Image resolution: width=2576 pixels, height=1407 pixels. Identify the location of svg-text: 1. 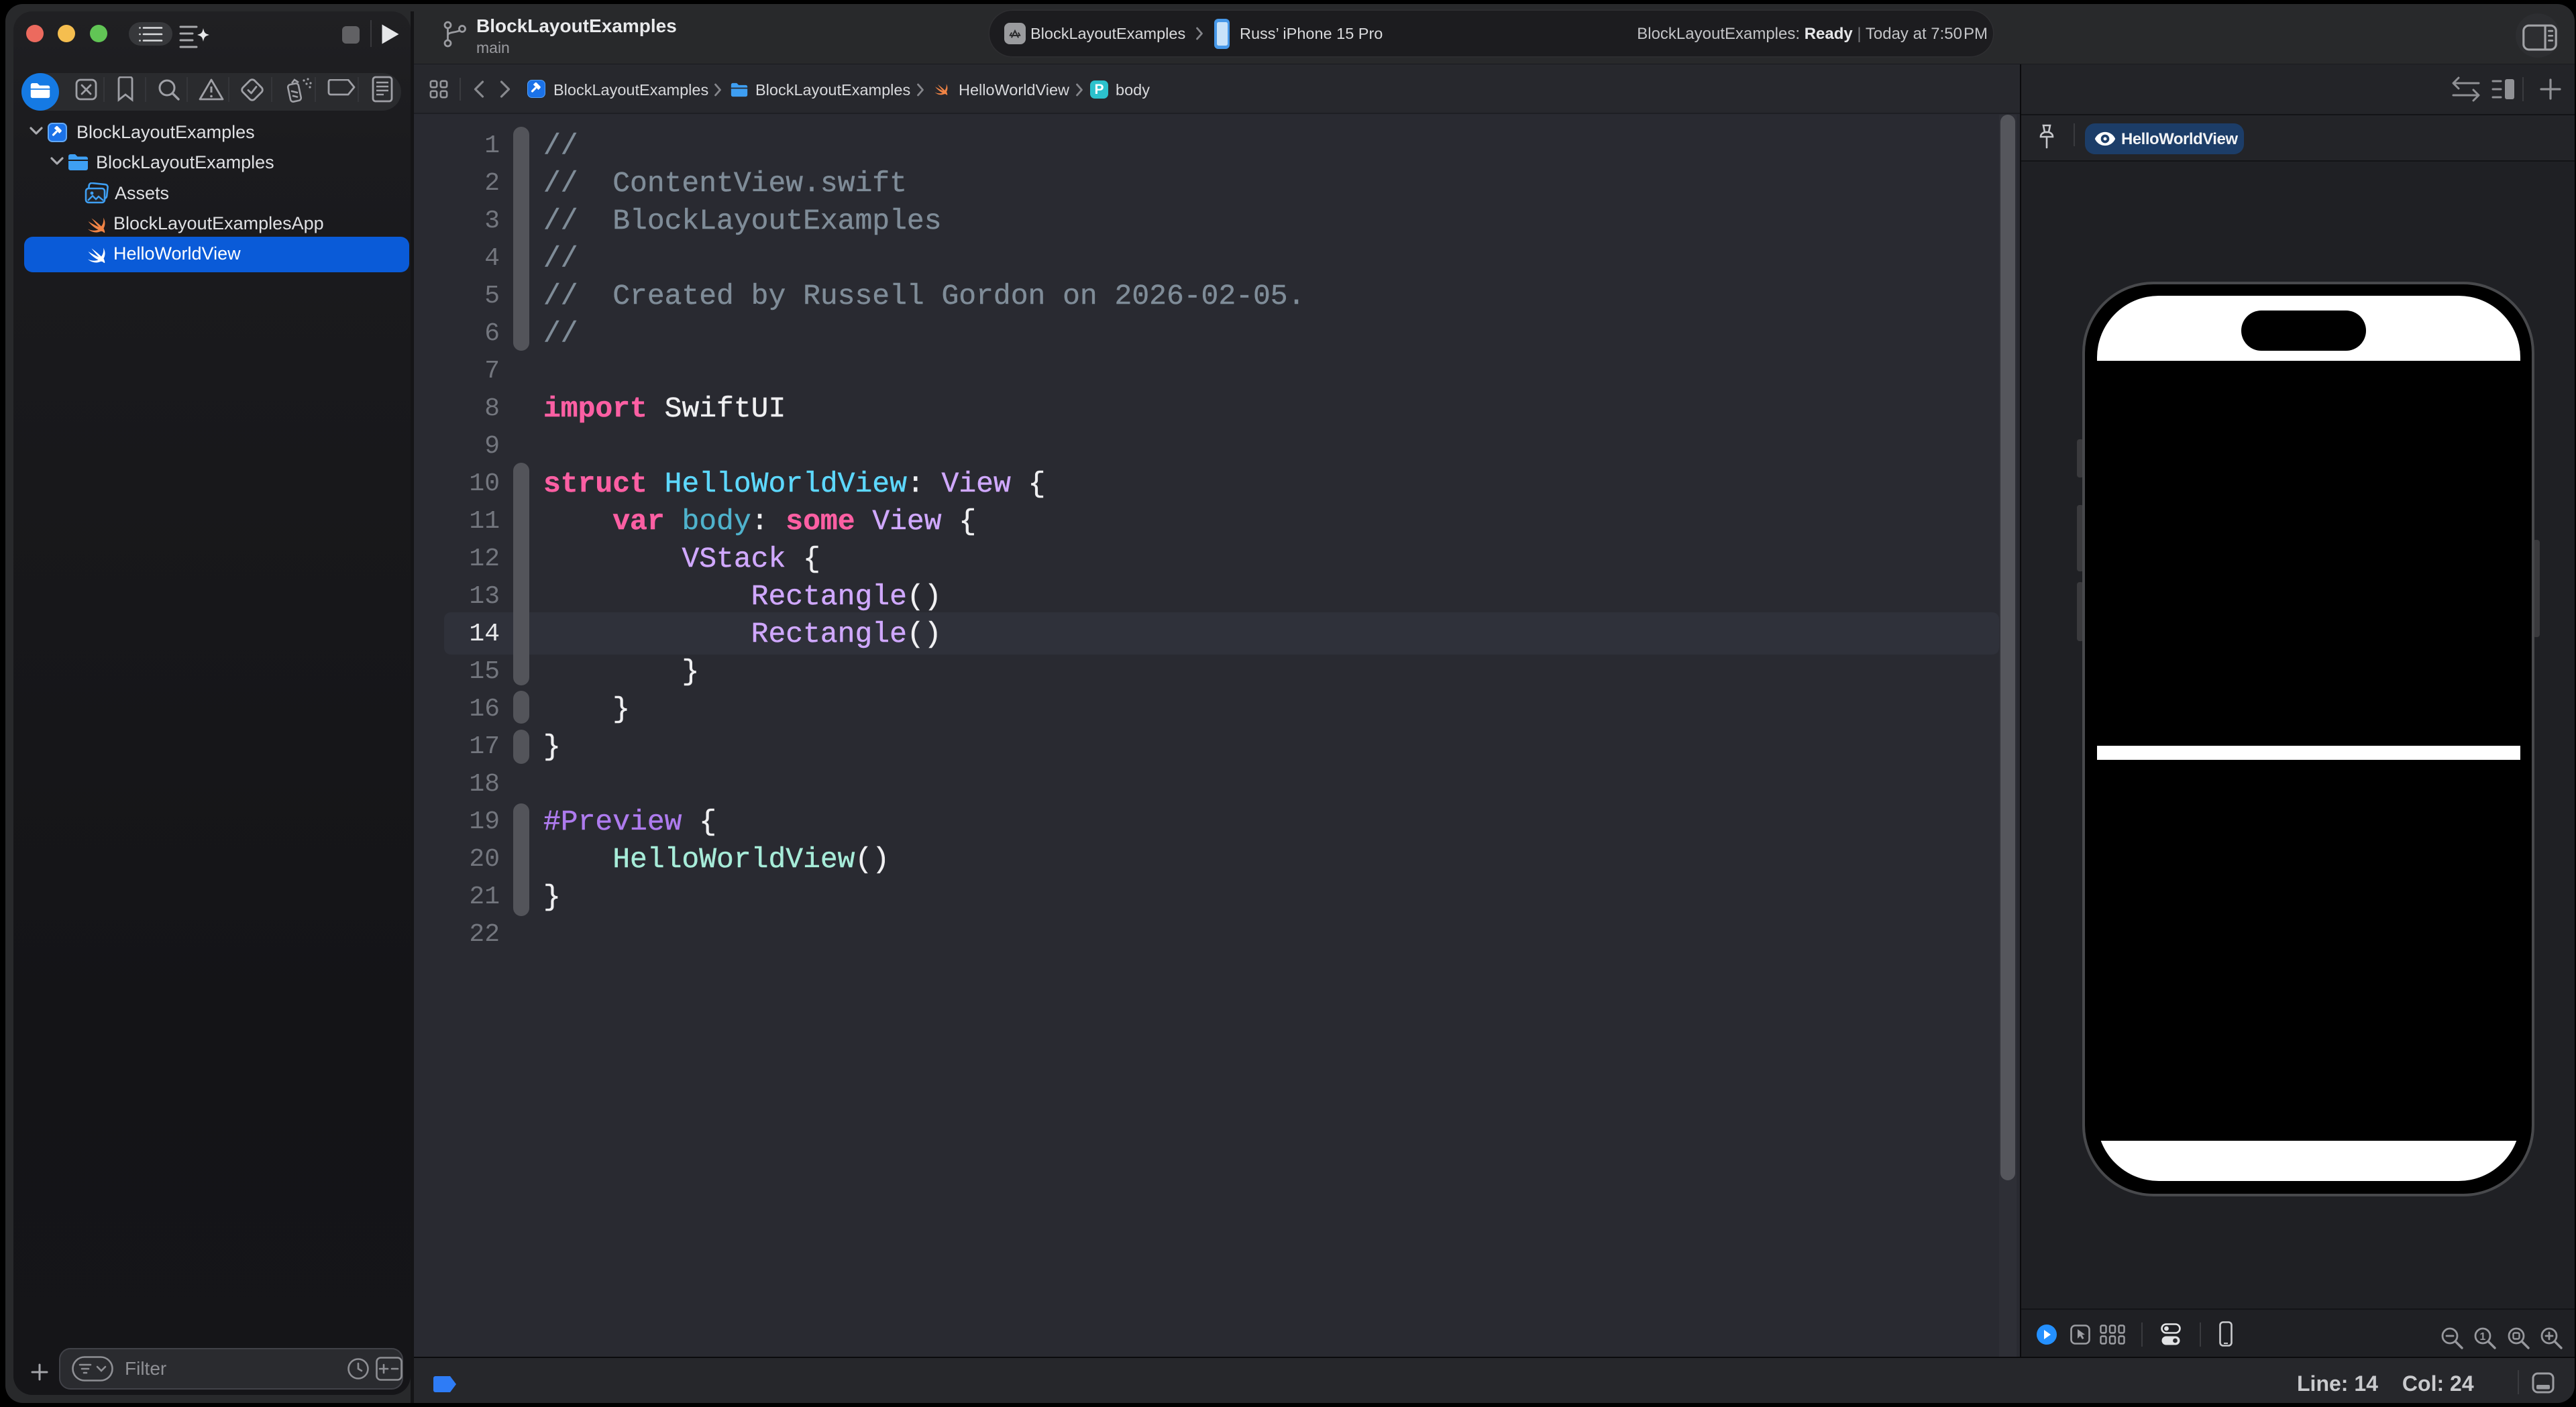
(2483, 1337).